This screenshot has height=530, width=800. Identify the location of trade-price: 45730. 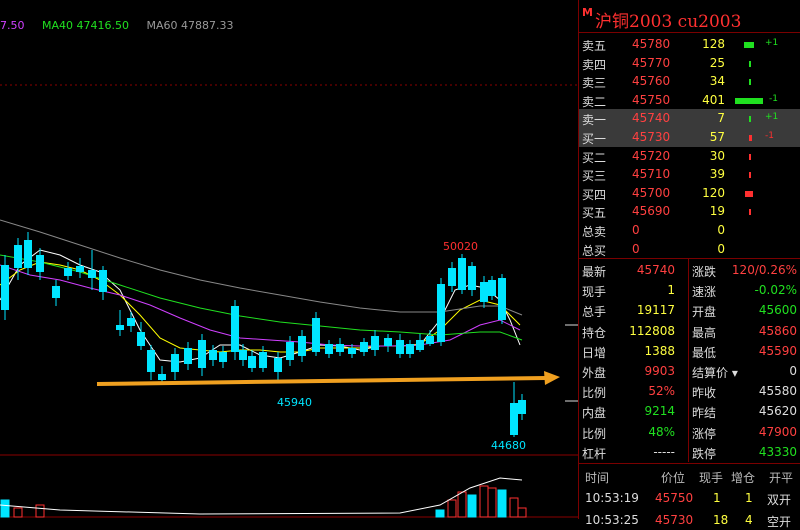
(674, 520).